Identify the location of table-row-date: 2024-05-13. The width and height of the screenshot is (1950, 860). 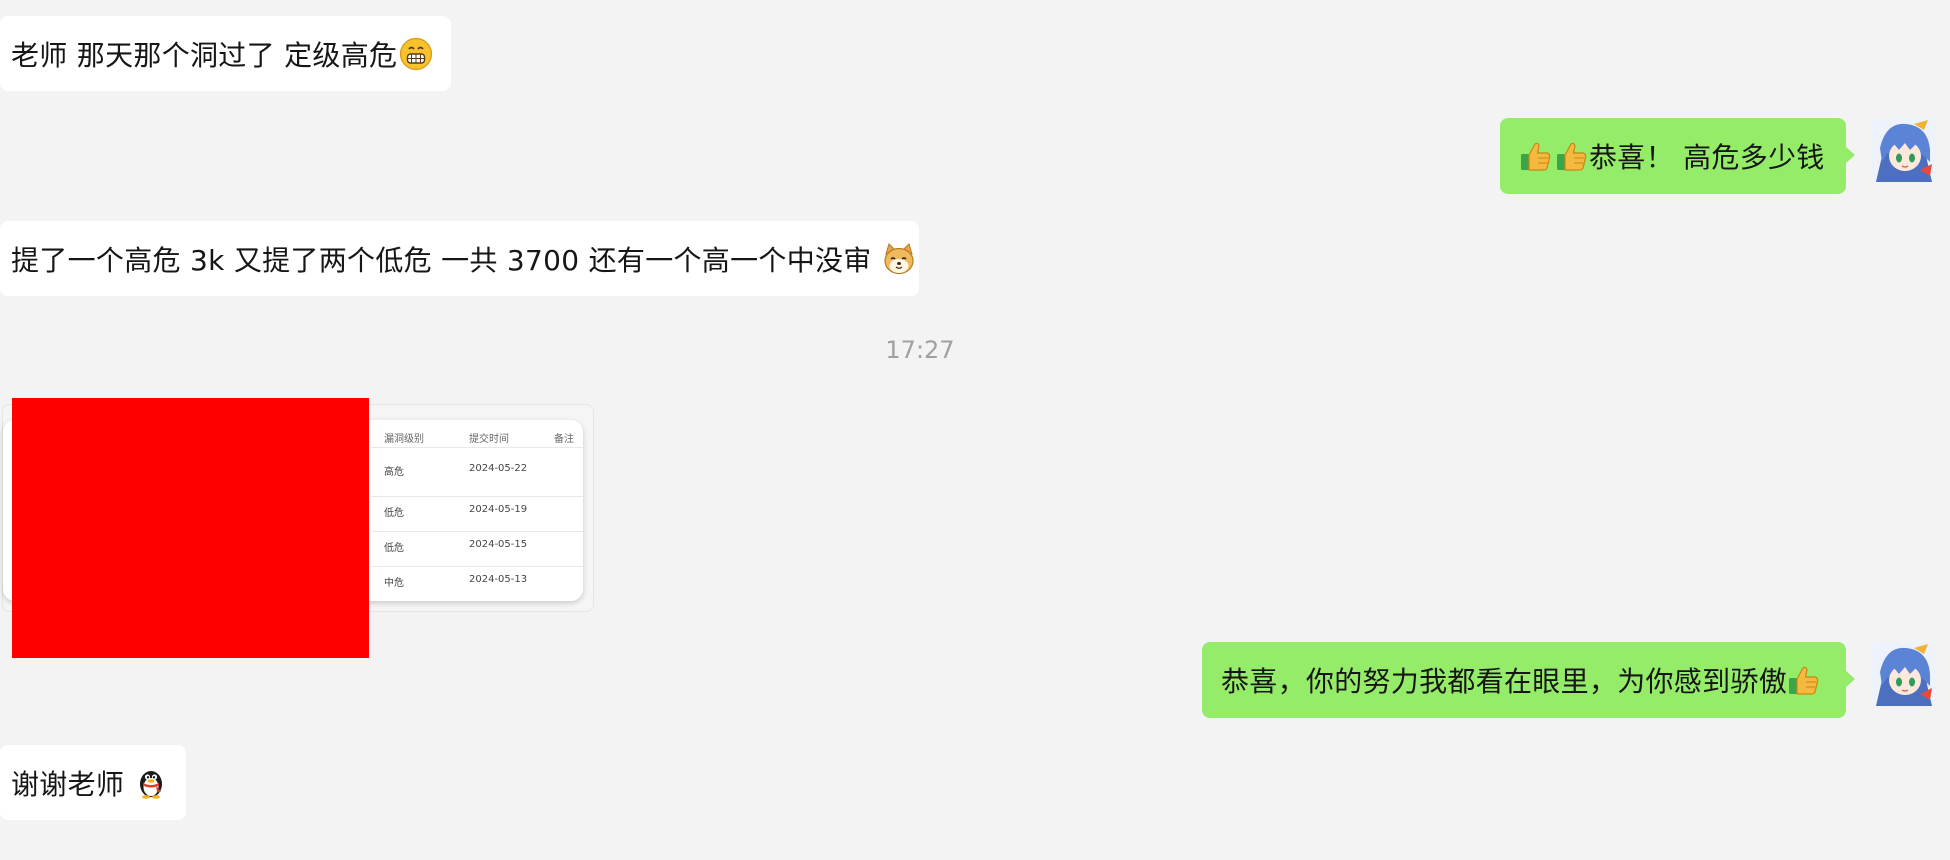
(498, 579).